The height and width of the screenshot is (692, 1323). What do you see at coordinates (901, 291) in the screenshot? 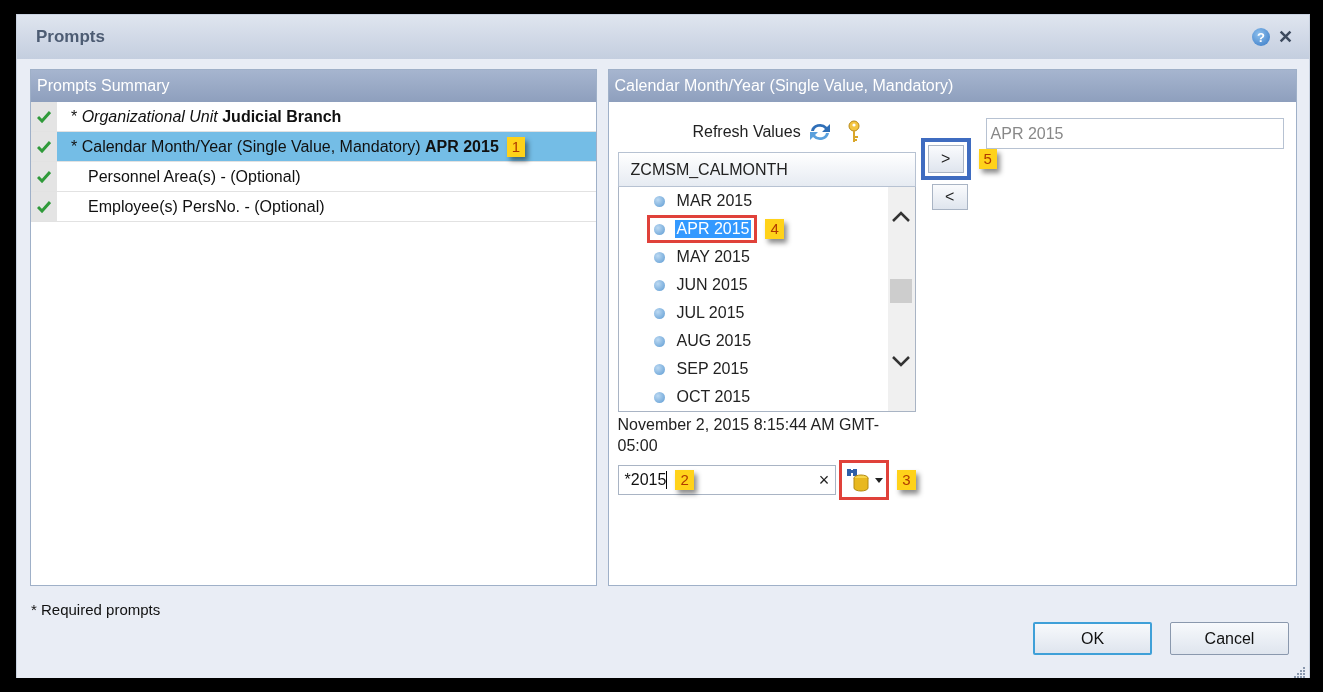
I see `scrollbar-thumb` at bounding box center [901, 291].